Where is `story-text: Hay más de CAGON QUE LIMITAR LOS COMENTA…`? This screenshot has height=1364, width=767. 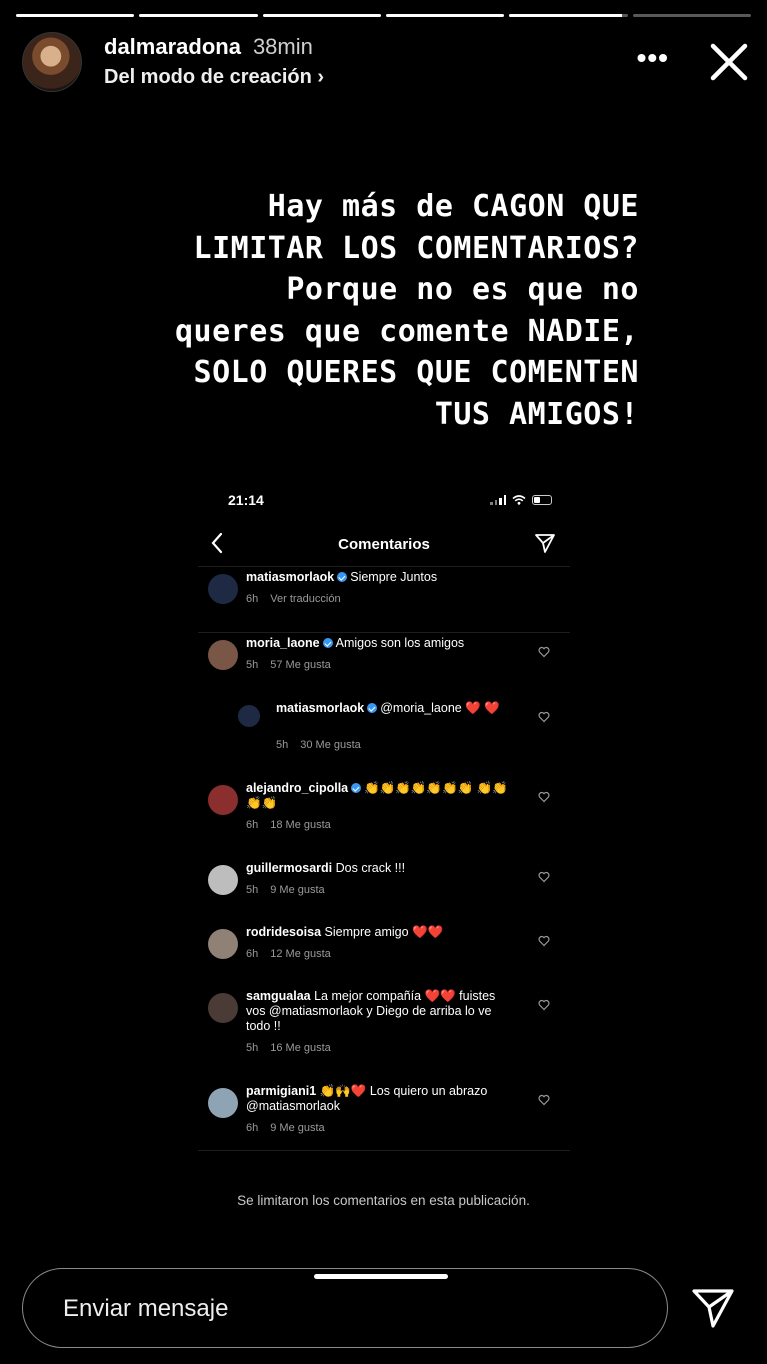
story-text: Hay más de CAGON QUE LIMITAR LOS COMENTA… is located at coordinates (359, 310).